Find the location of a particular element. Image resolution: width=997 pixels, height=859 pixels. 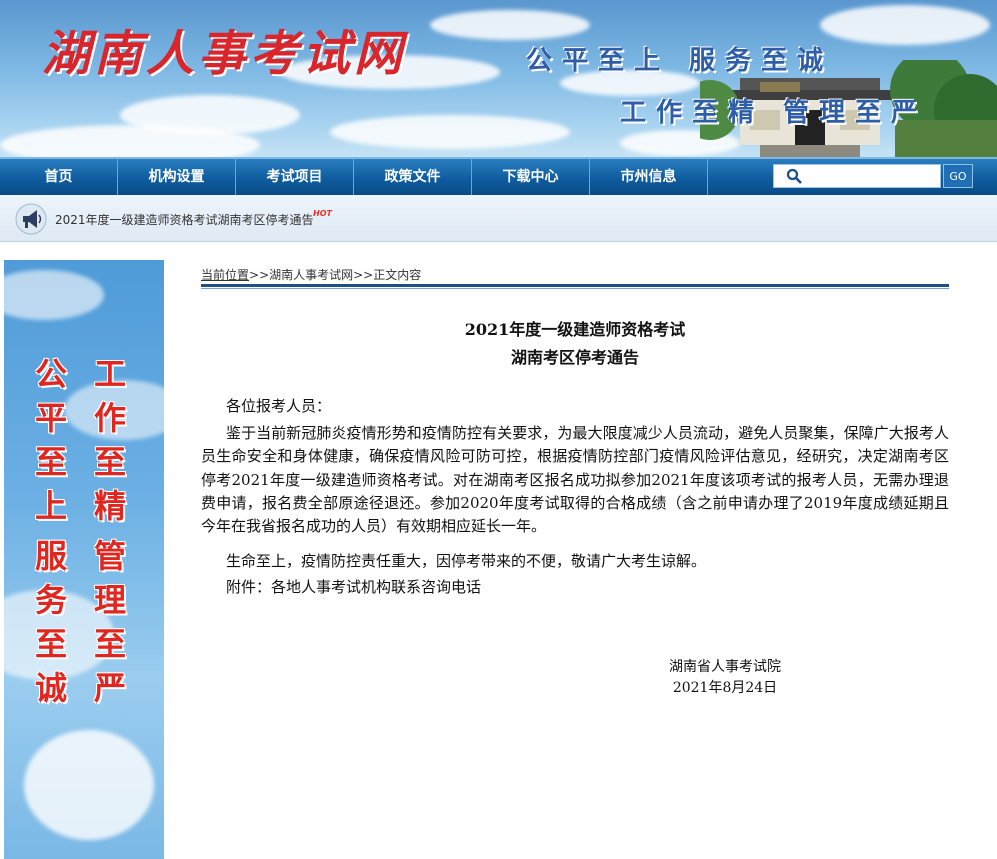

sidebar-char: 服 is located at coordinates (50, 556).